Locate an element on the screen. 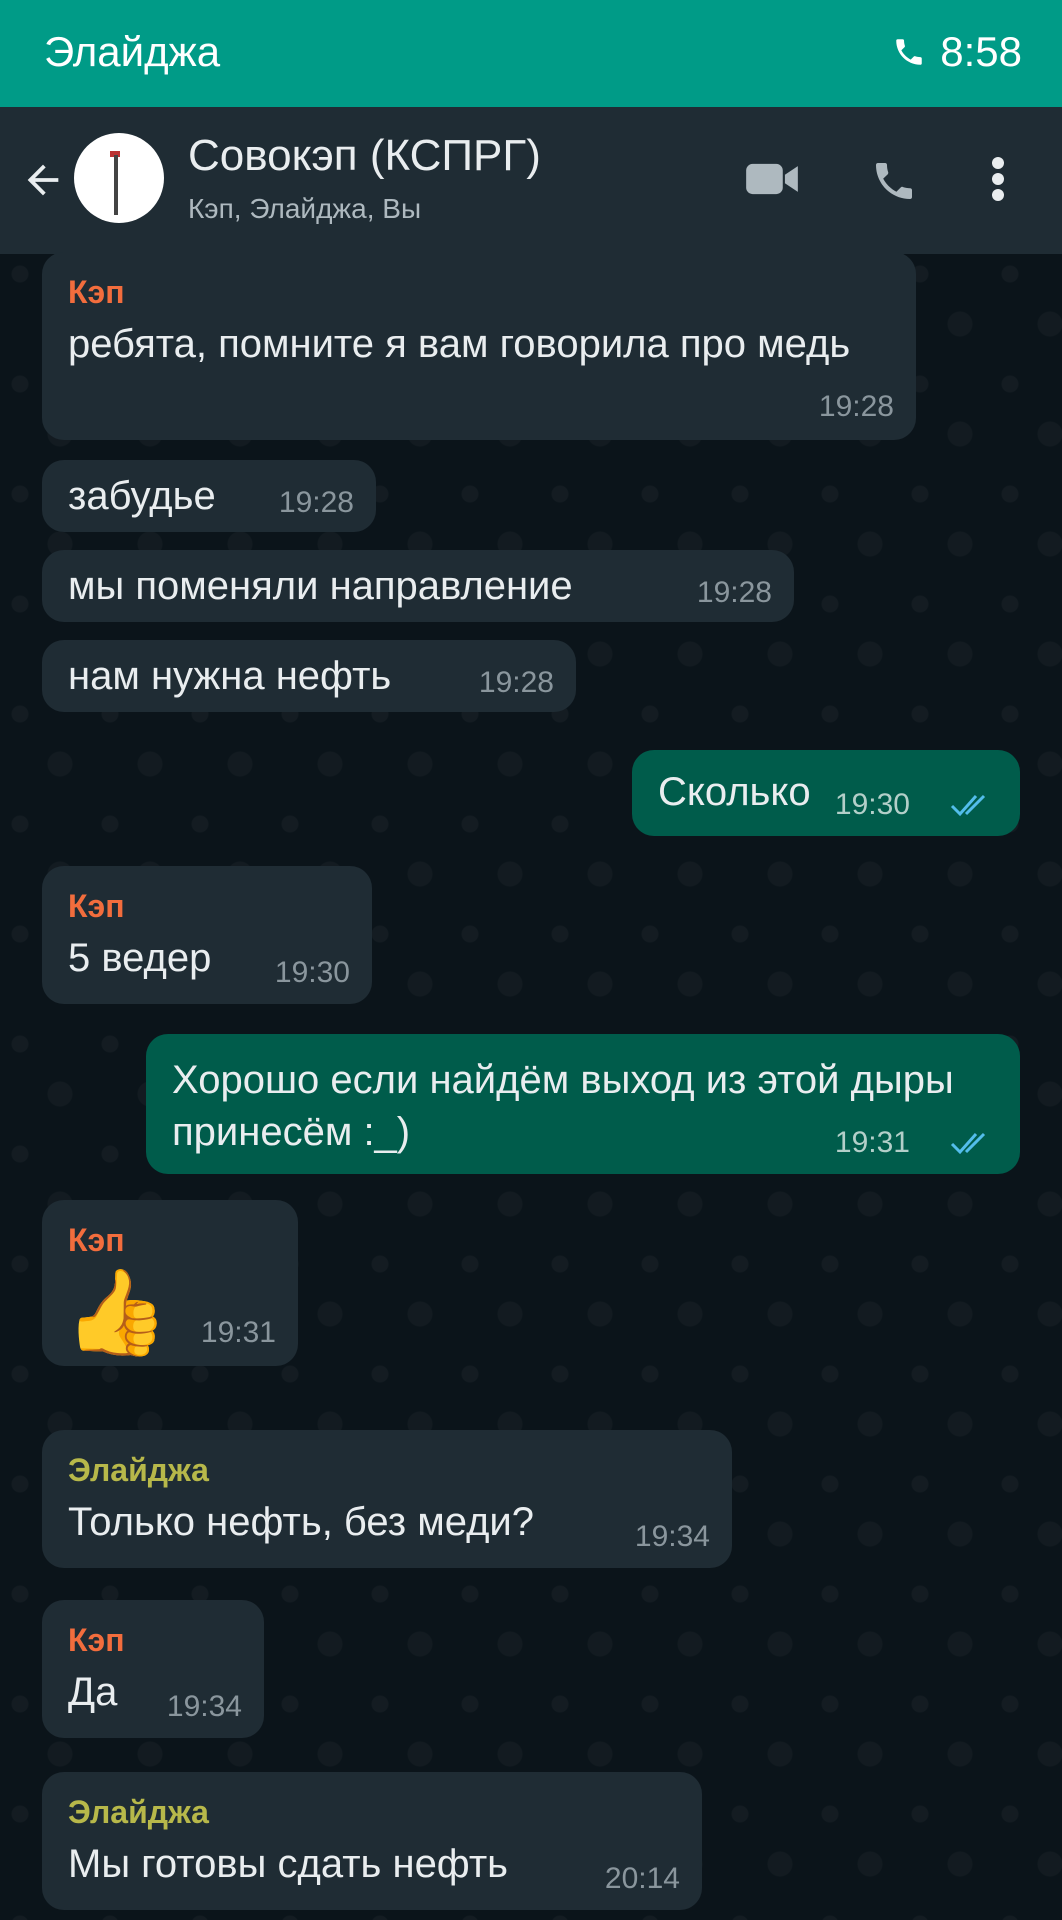 The width and height of the screenshot is (1062, 1920). chat-header: Совокэп (КСПРГ) Кэп, Элайджа, Вы is located at coordinates (531, 180).